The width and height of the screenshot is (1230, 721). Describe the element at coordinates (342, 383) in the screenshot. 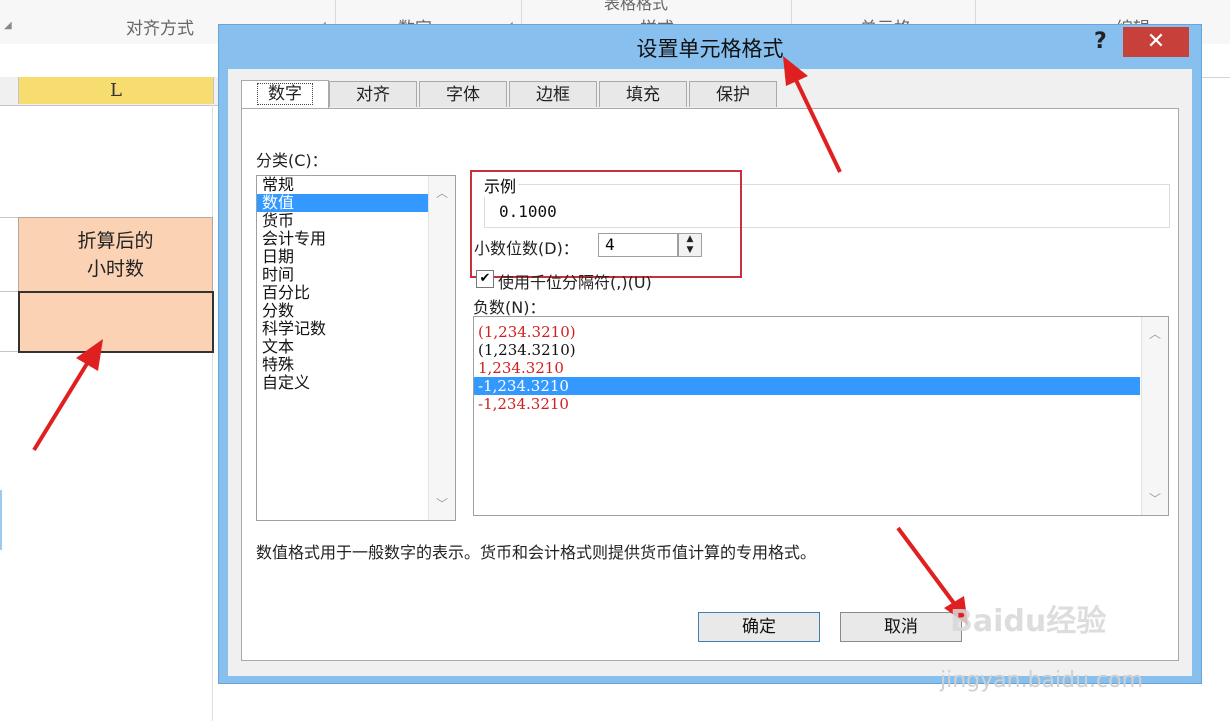

I see `category-custom: 自定义` at that location.